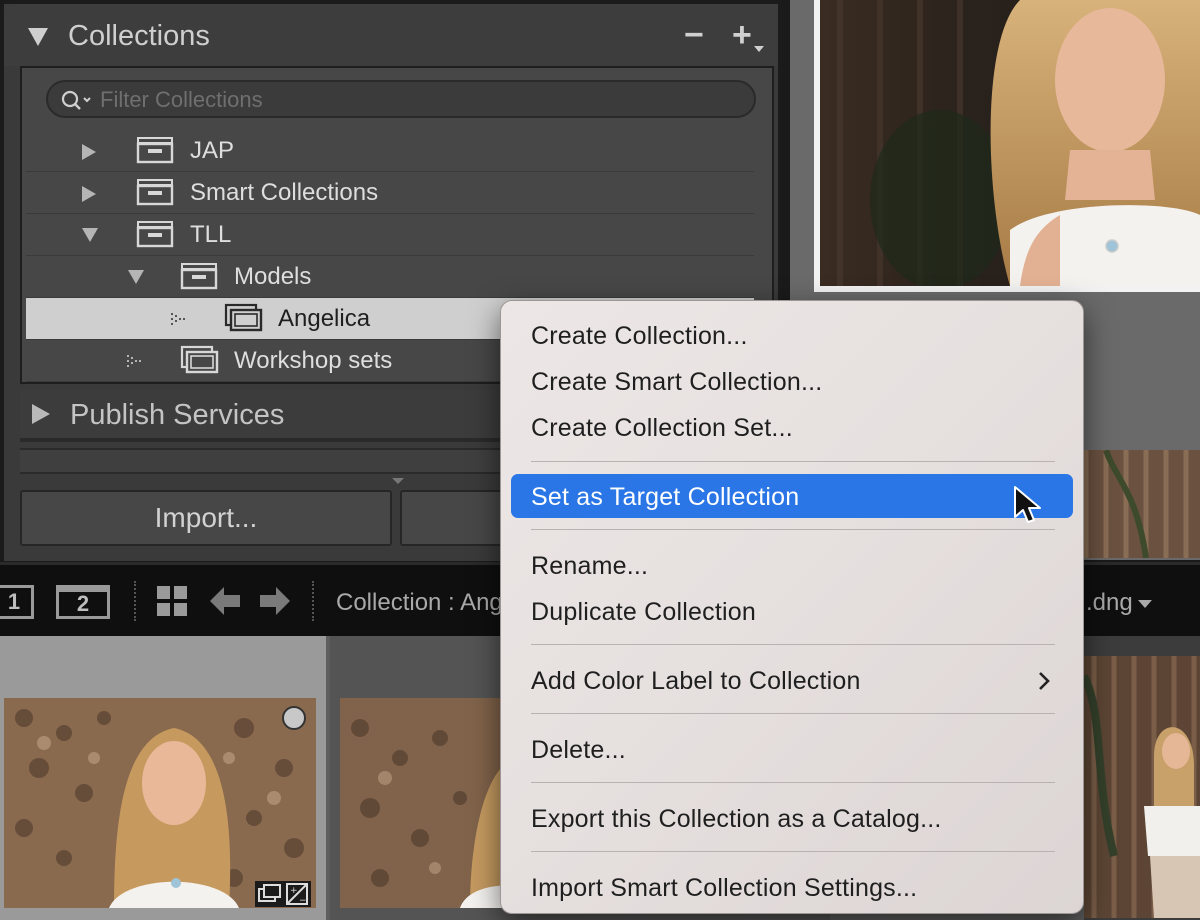  I want to click on publish-services-title: Publish Services, so click(177, 415).